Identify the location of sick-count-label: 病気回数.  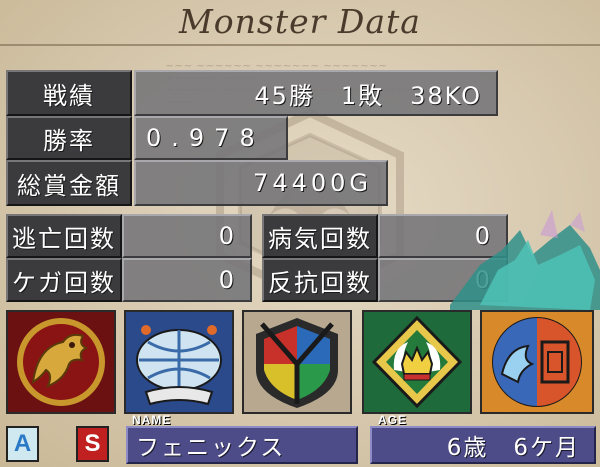
(320, 236).